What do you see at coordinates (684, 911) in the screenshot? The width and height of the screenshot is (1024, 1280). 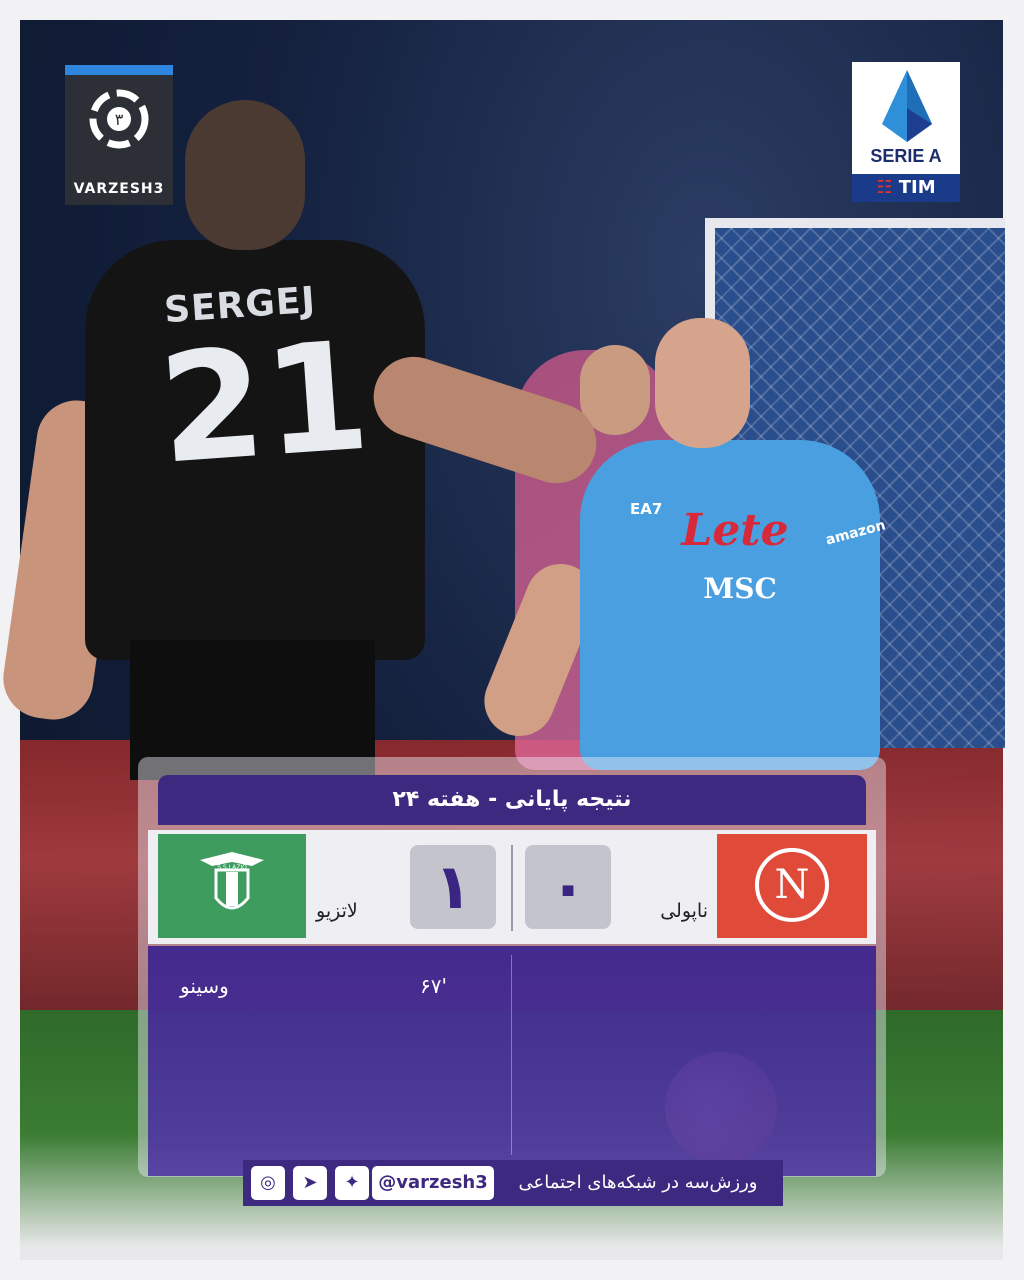 I see `home-team-name: ناپولی` at bounding box center [684, 911].